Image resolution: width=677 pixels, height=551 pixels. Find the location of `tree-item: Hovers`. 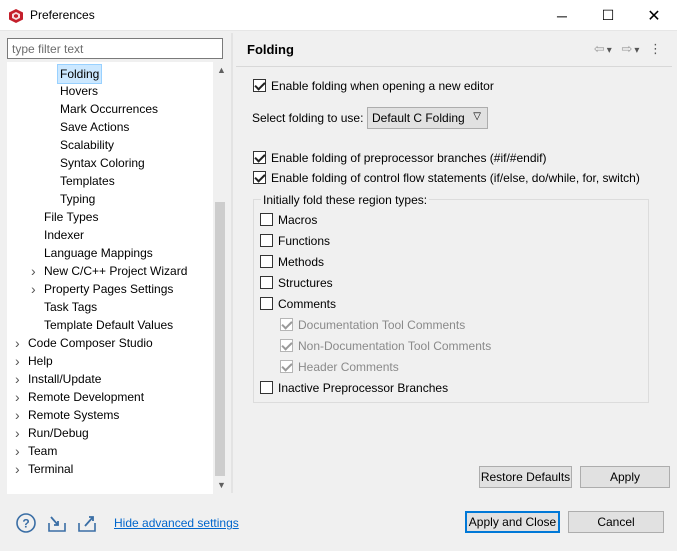

tree-item: Hovers is located at coordinates (109, 91).